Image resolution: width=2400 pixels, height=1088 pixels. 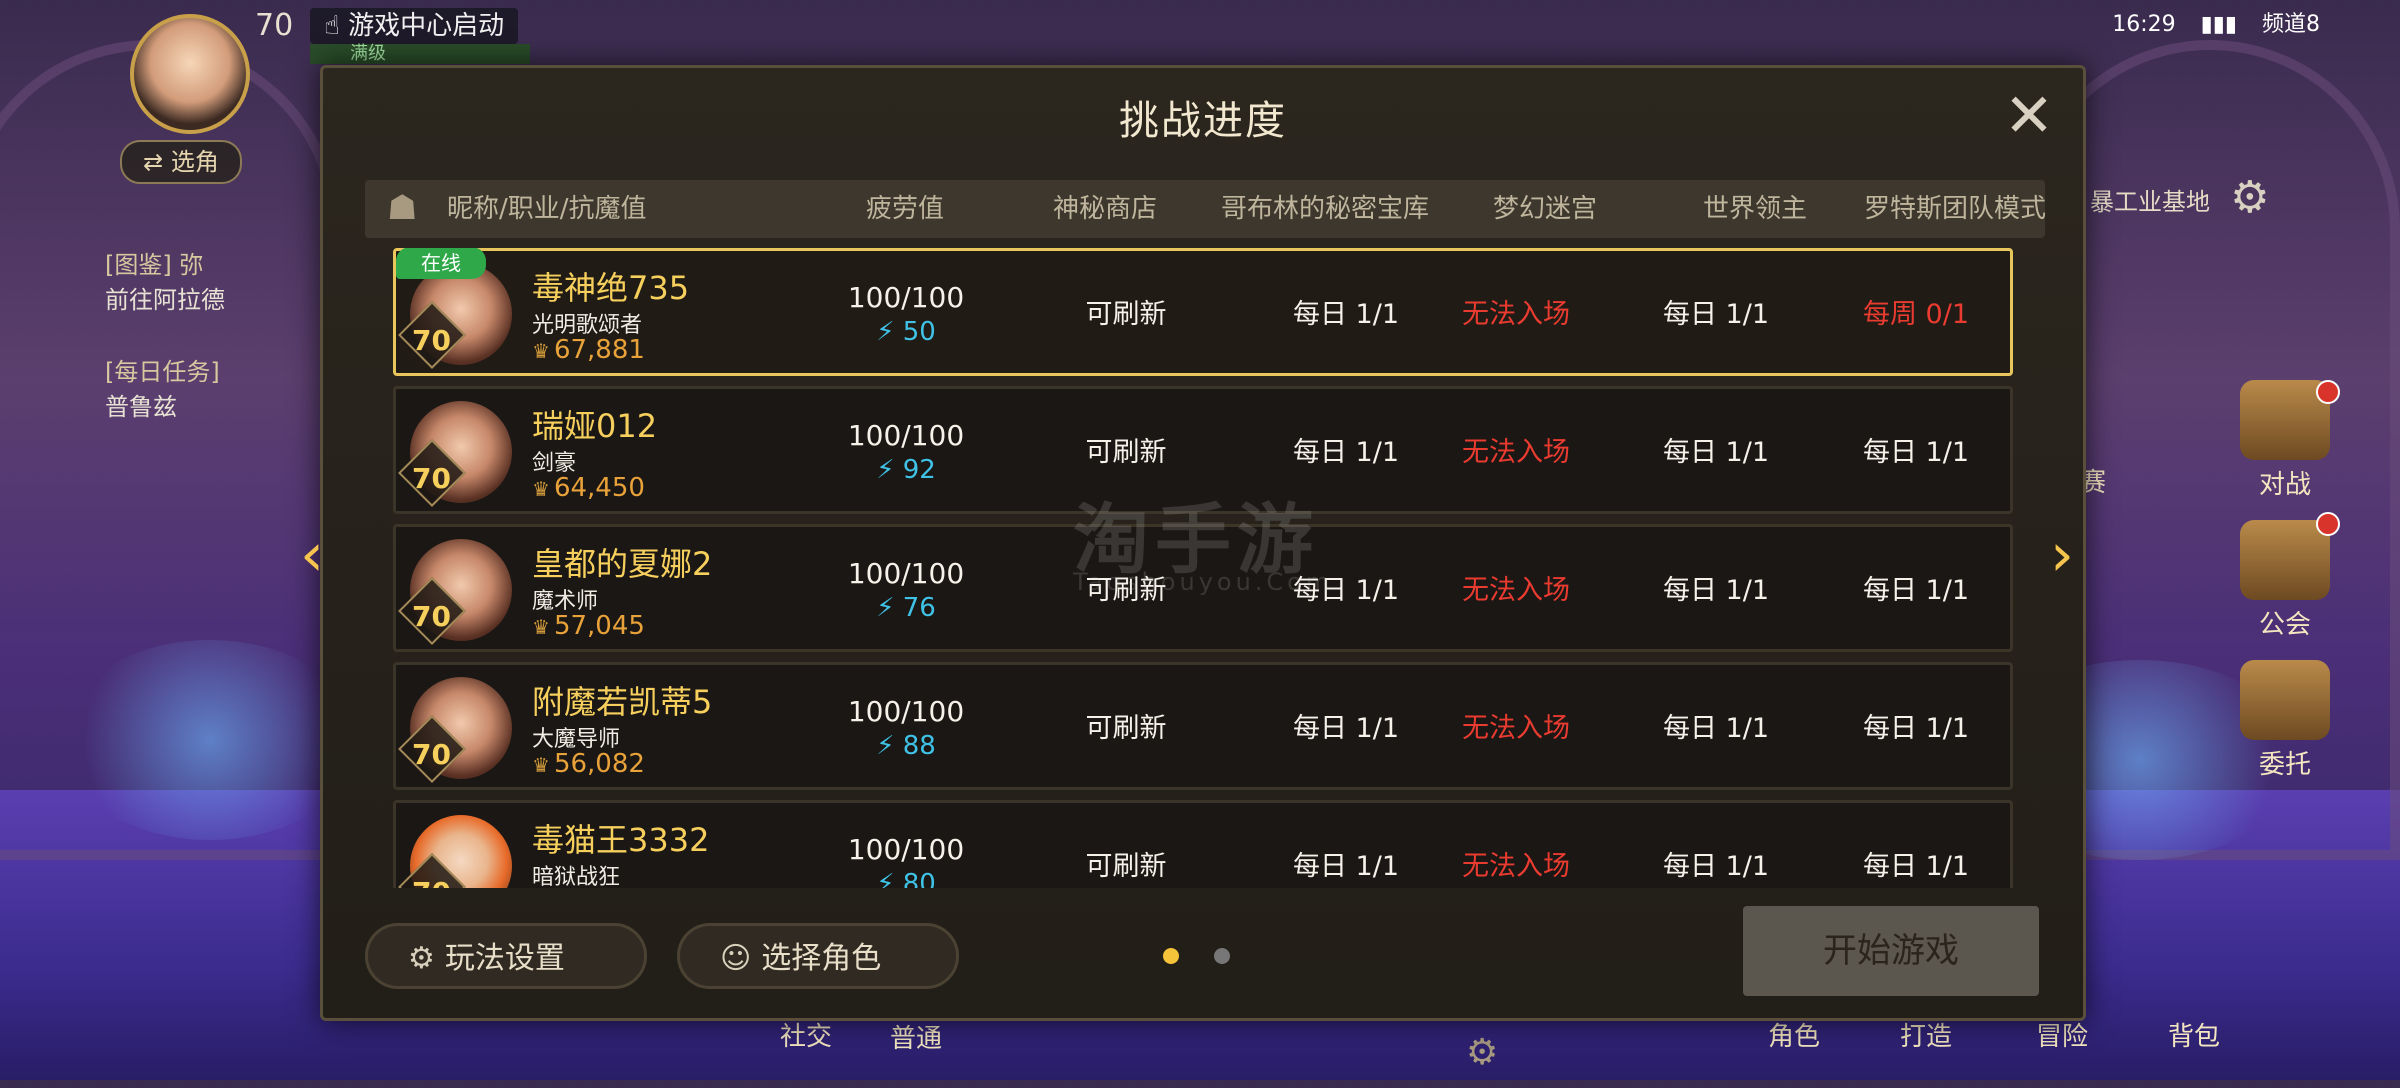 I want to click on dialog-title: 挑战进度, so click(x=1203, y=121).